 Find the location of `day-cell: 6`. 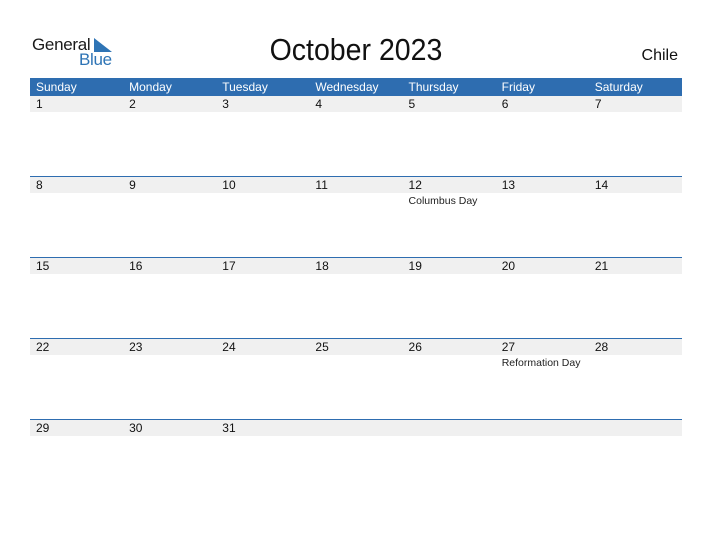

day-cell: 6 is located at coordinates (542, 136).